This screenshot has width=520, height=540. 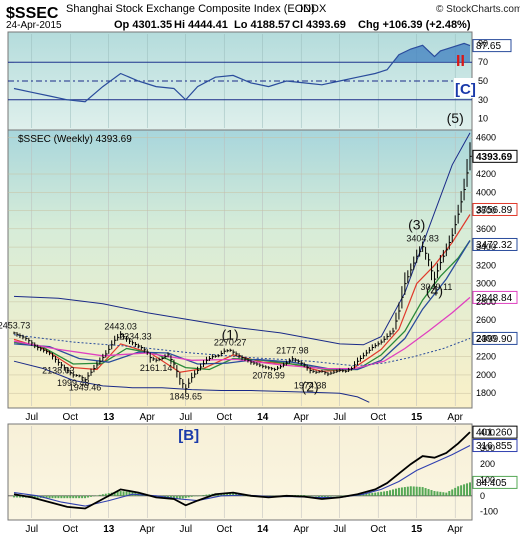 I want to click on data-label-1849-65: 1849.65, so click(x=185, y=397).